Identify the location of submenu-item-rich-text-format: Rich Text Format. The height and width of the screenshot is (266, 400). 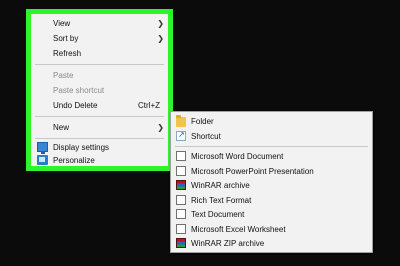
(271, 200).